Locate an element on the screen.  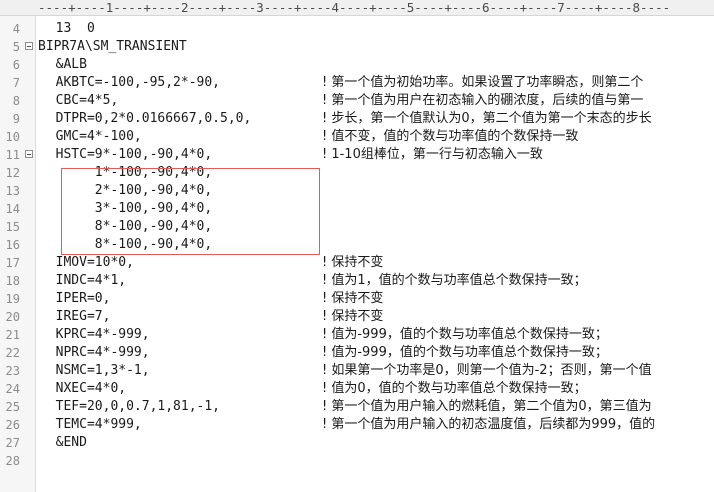
comment-text: ! 第一个值为用户输入的初态温度值，后续都为999，值的 is located at coordinates (489, 424).